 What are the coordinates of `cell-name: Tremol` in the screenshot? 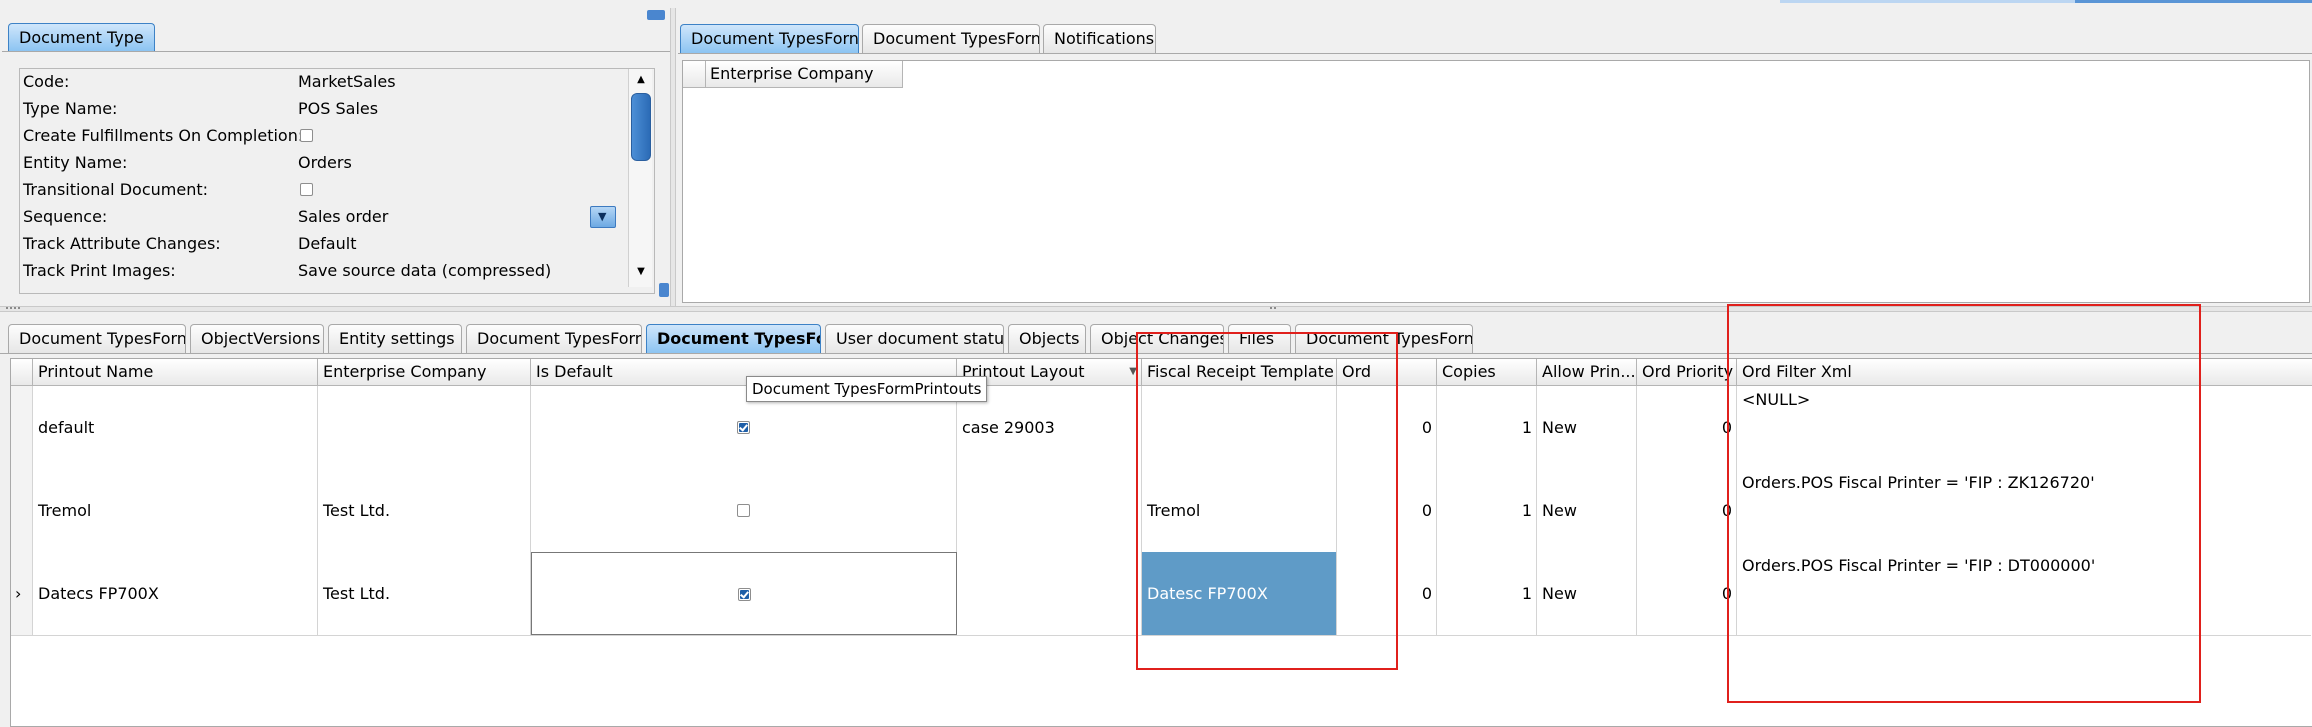 It's located at (175, 510).